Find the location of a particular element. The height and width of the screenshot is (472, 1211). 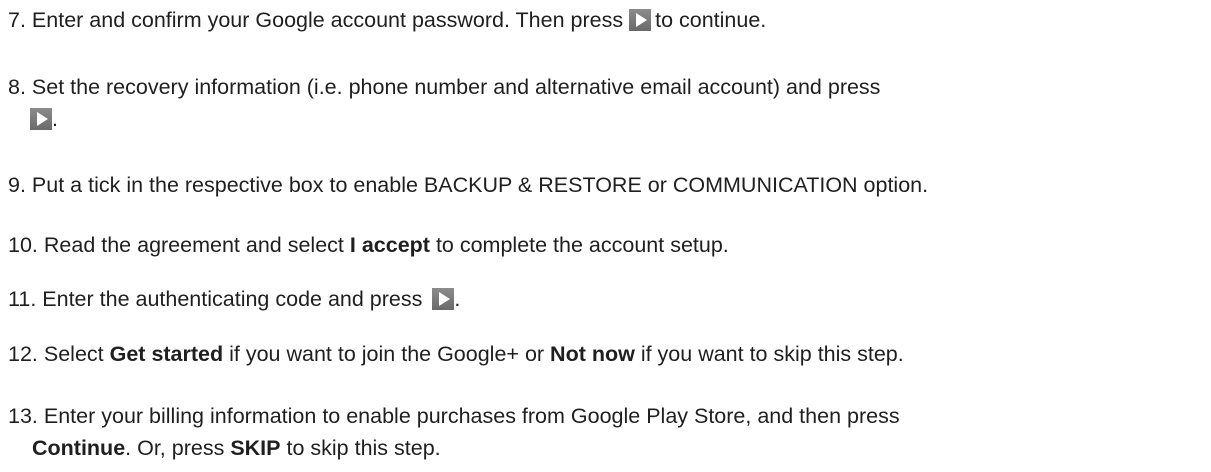

step-8-continuation: . is located at coordinates (33, 119).